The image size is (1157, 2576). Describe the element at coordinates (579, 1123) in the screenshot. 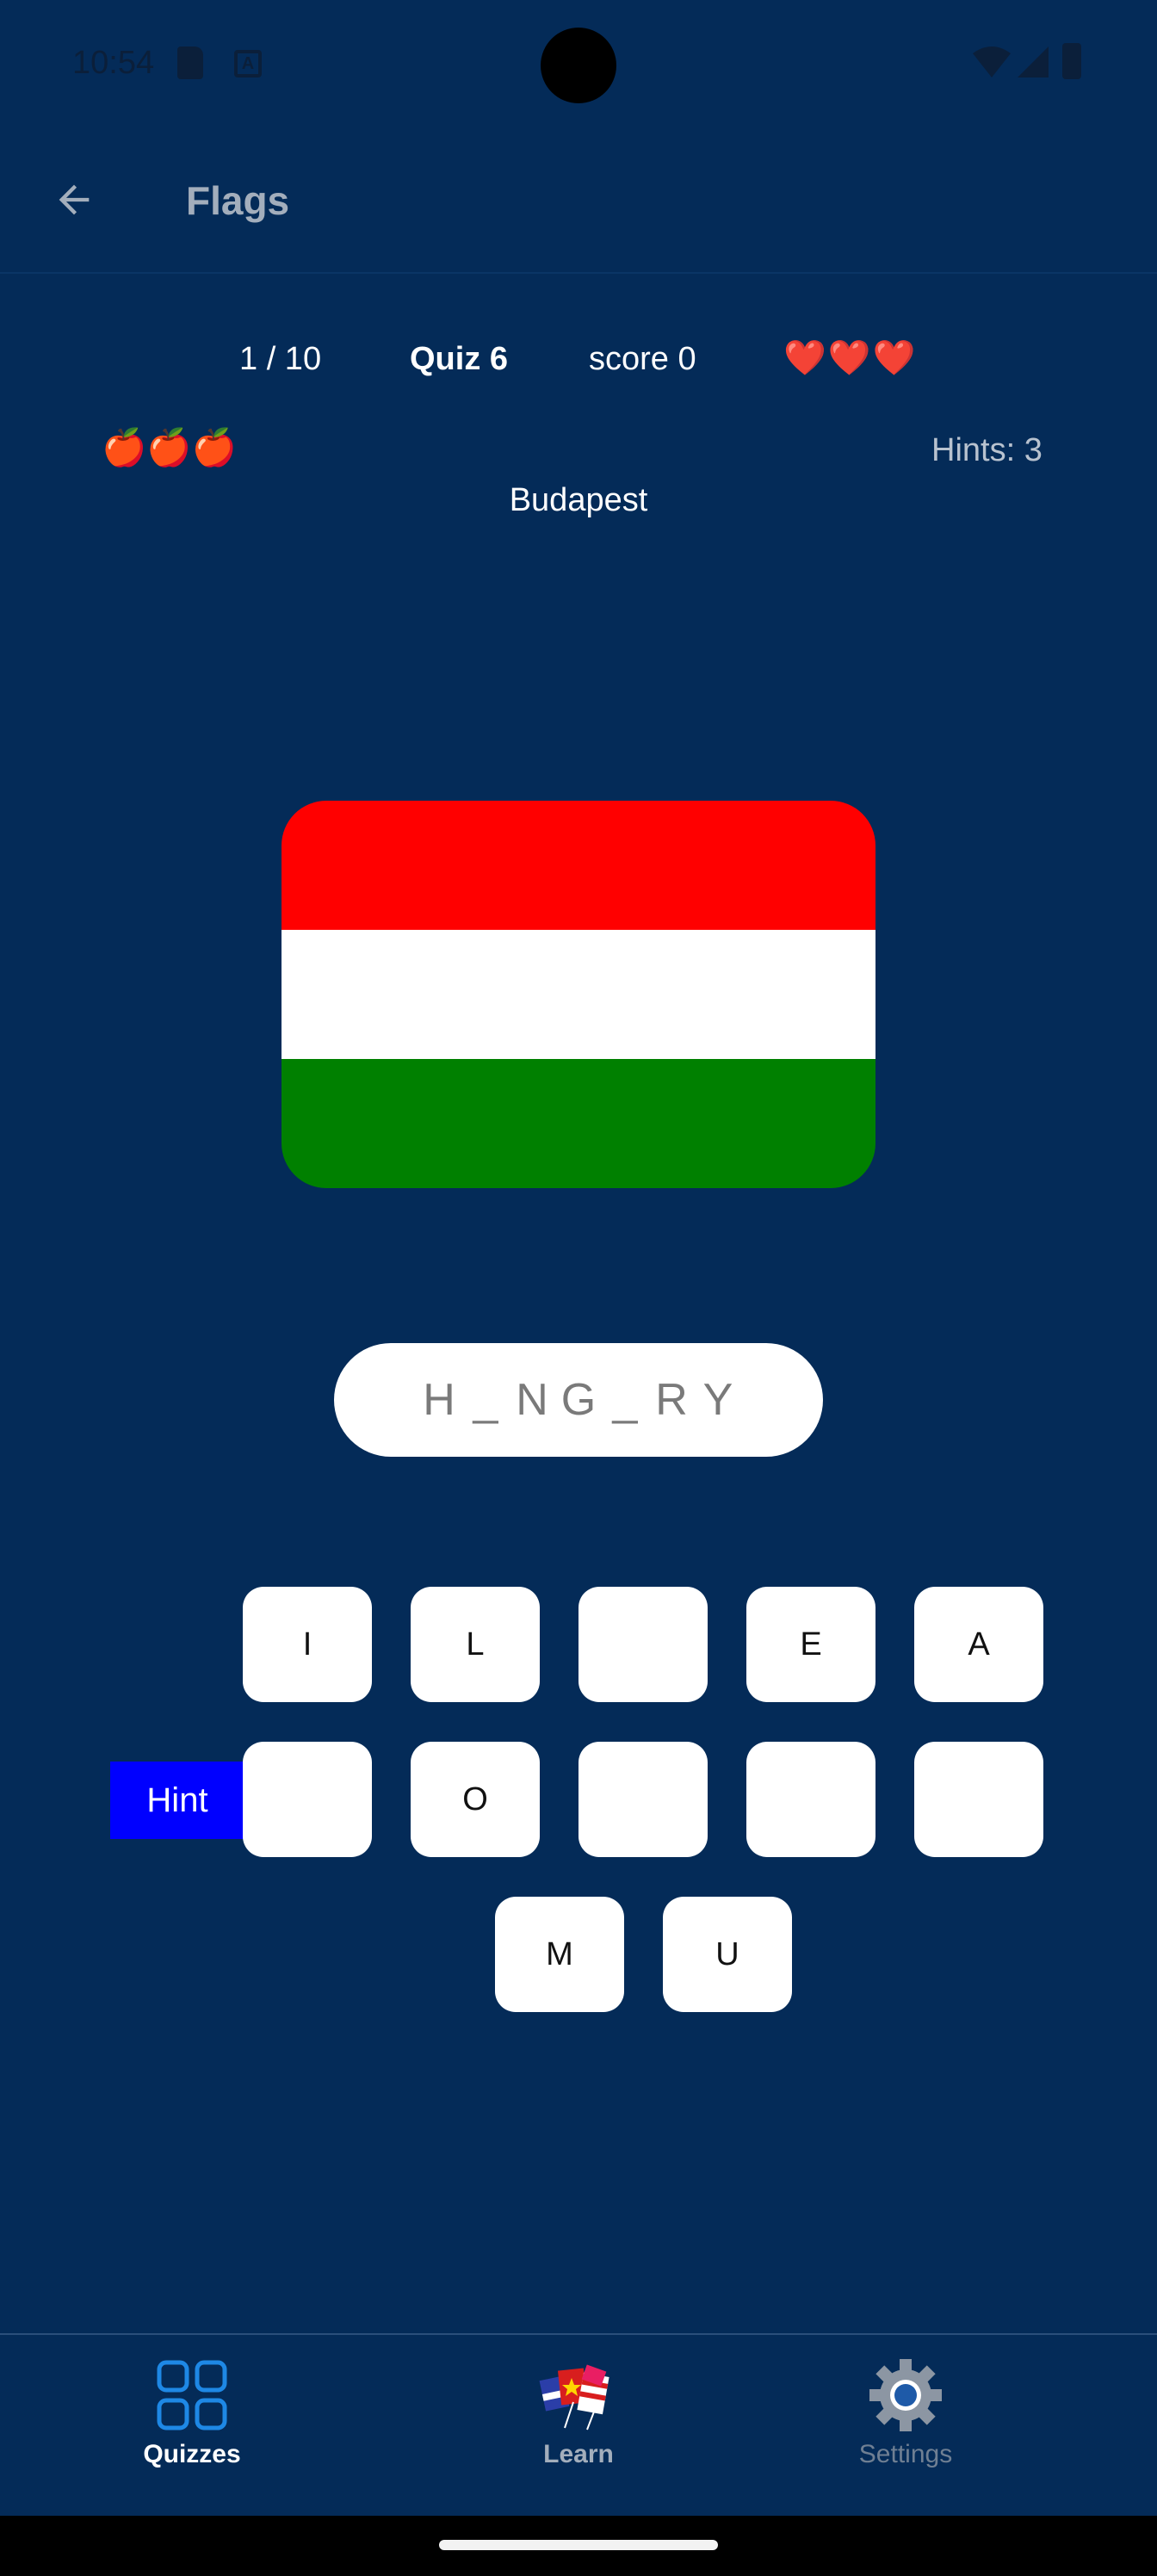

I see `flag-stripe-bottom` at that location.